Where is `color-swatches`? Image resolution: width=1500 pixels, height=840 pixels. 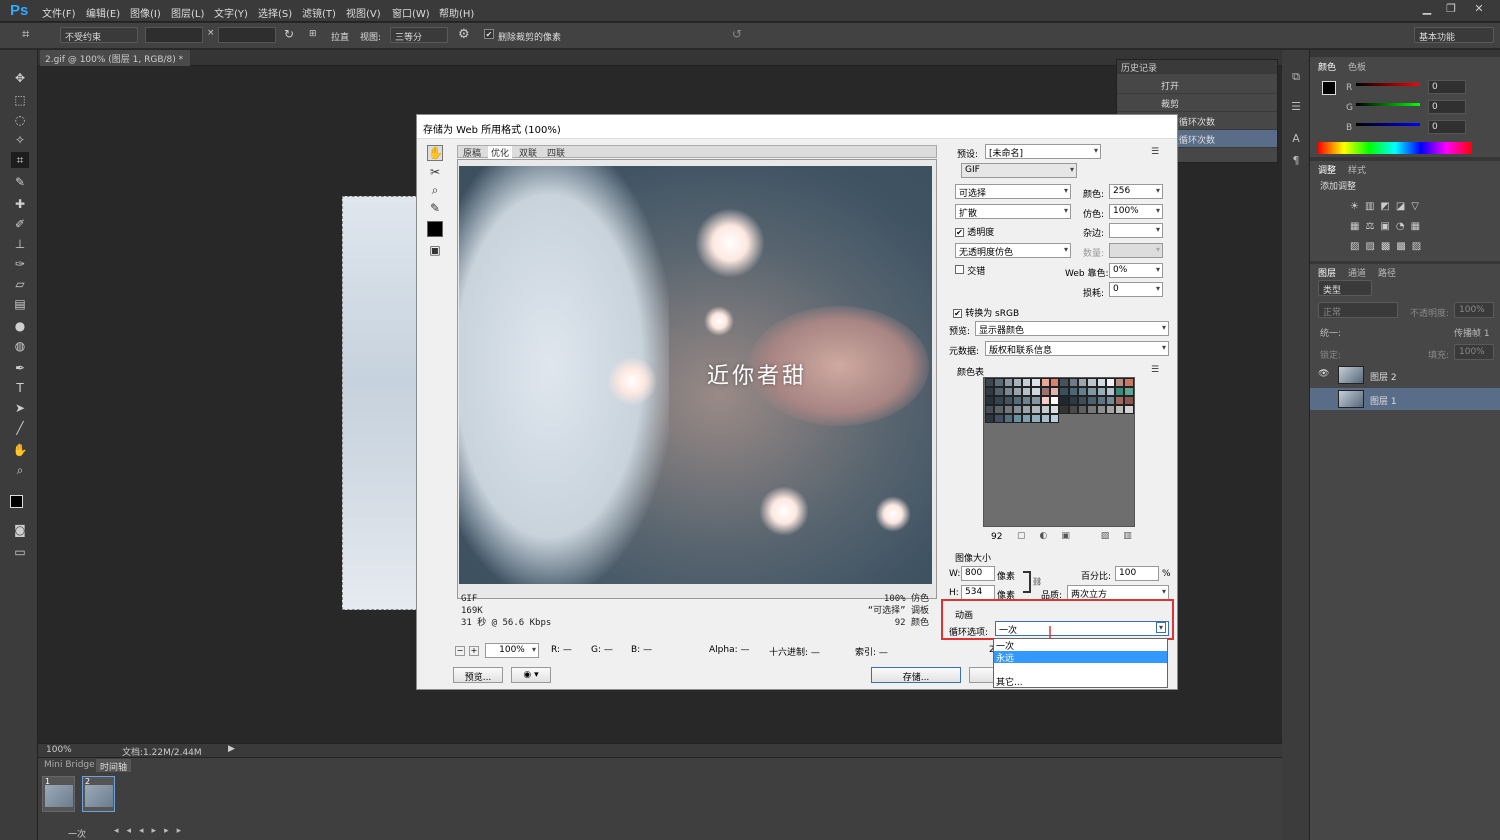 color-swatches is located at coordinates (1060, 400).